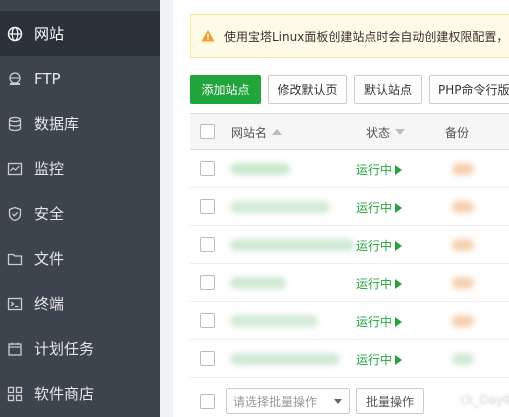  I want to click on database-icon, so click(15, 124).